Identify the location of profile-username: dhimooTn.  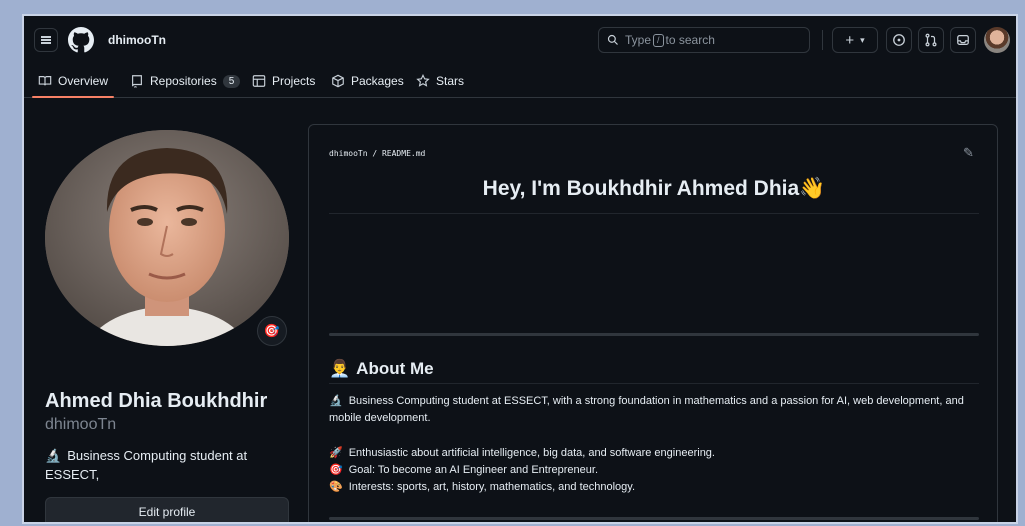
(81, 424).